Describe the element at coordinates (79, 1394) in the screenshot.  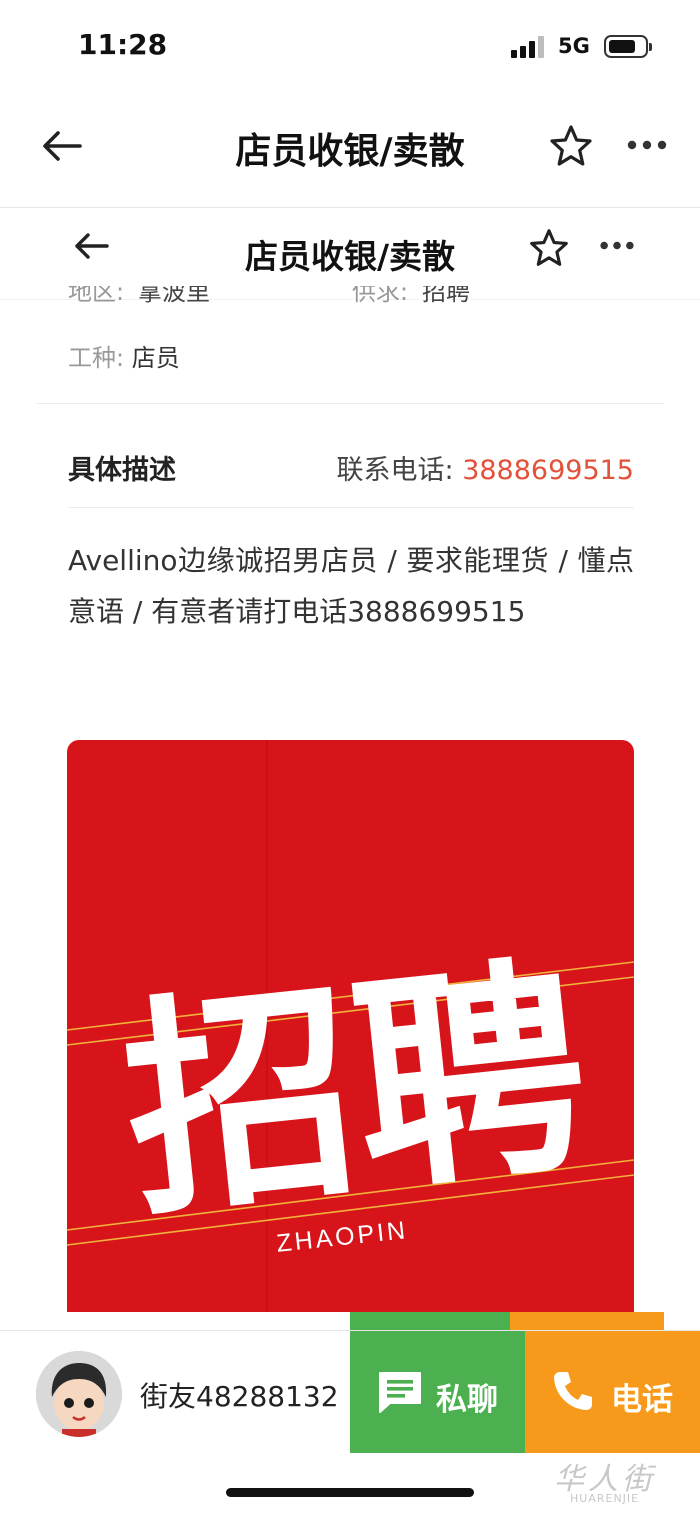
I see `avatar` at that location.